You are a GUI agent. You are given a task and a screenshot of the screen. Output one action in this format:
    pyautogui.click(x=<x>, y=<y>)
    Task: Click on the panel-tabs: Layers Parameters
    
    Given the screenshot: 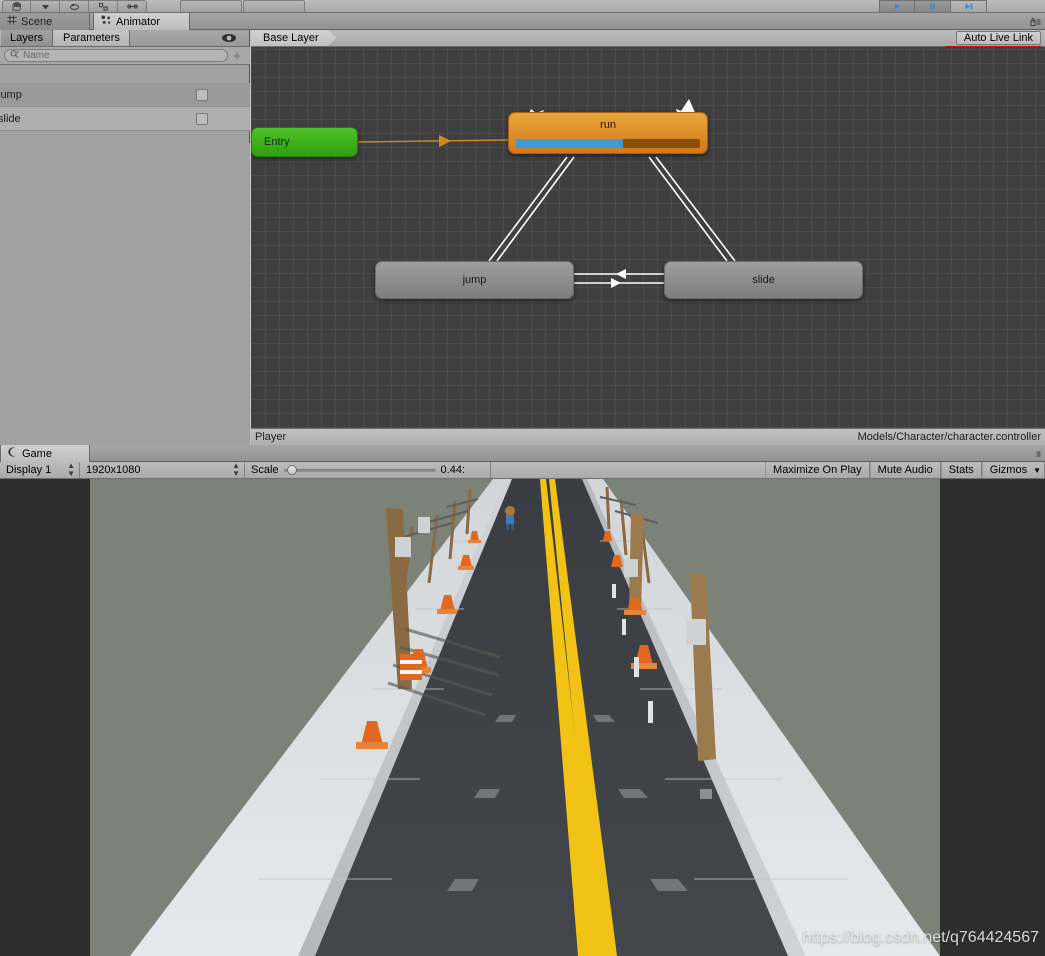 What is the action you would take?
    pyautogui.click(x=124, y=38)
    